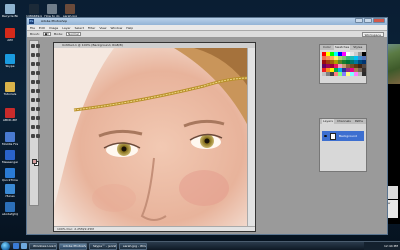  Describe the element at coordinates (10, 89) in the screenshot. I see `desktop-icon: Tutorials` at that location.